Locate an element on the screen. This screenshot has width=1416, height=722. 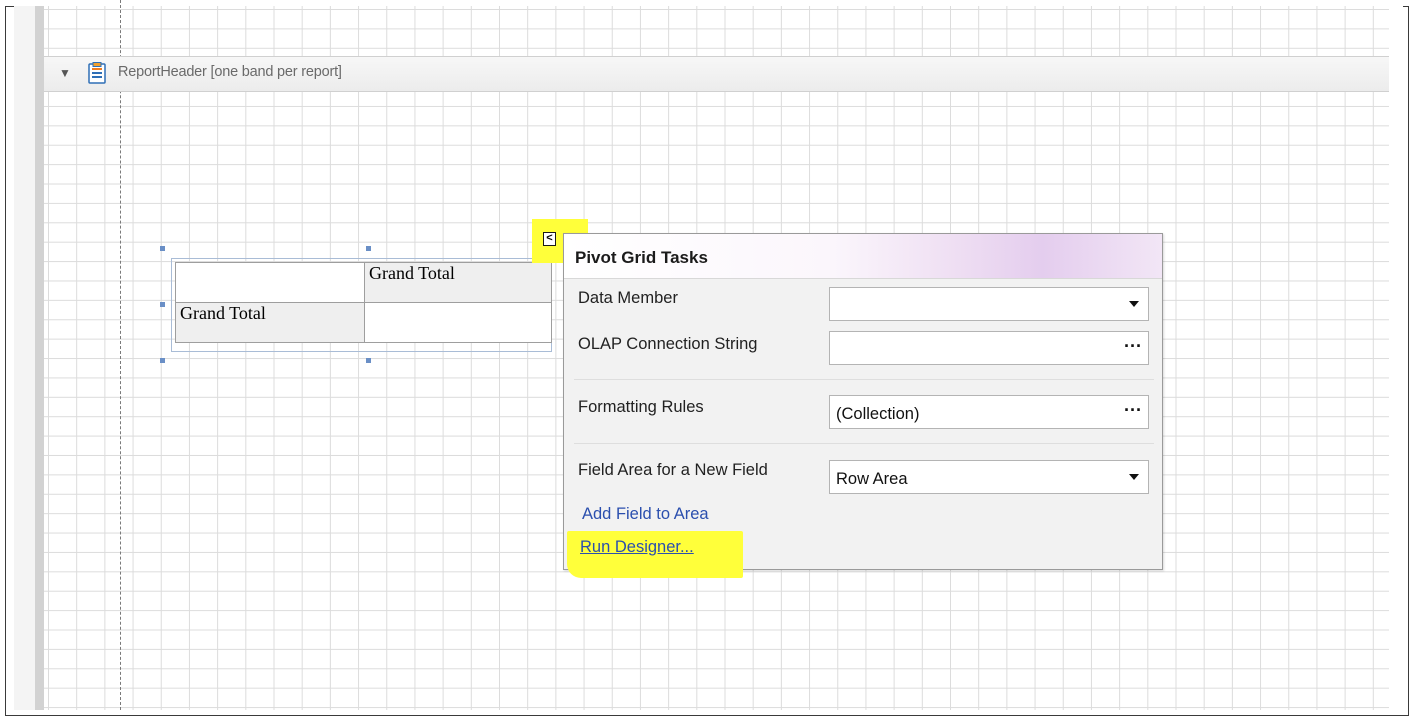
pivot-data-cell is located at coordinates (458, 322).